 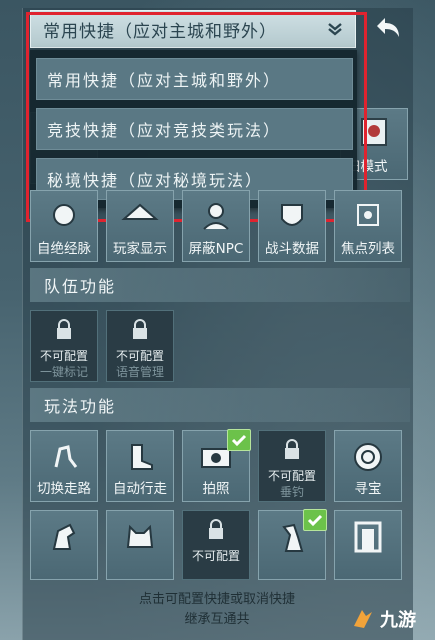 What do you see at coordinates (363, 619) in the screenshot?
I see `jiuyou-logo-icon` at bounding box center [363, 619].